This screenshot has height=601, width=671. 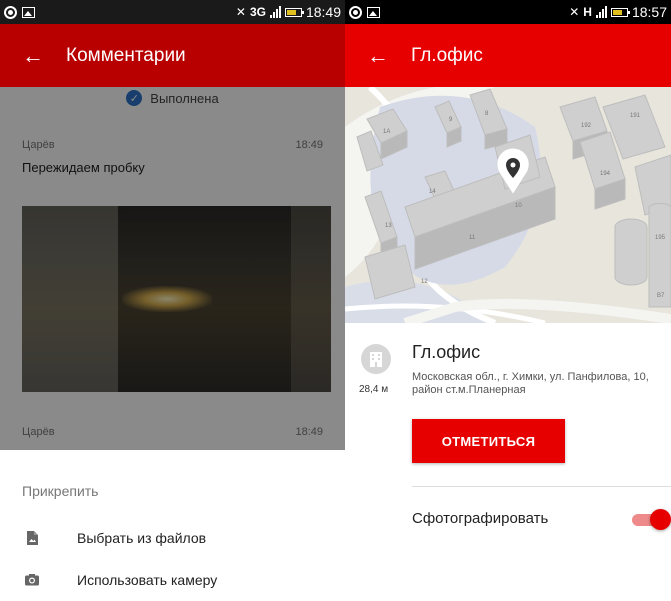 I want to click on app-bar: ← Комментарии, so click(x=172, y=55).